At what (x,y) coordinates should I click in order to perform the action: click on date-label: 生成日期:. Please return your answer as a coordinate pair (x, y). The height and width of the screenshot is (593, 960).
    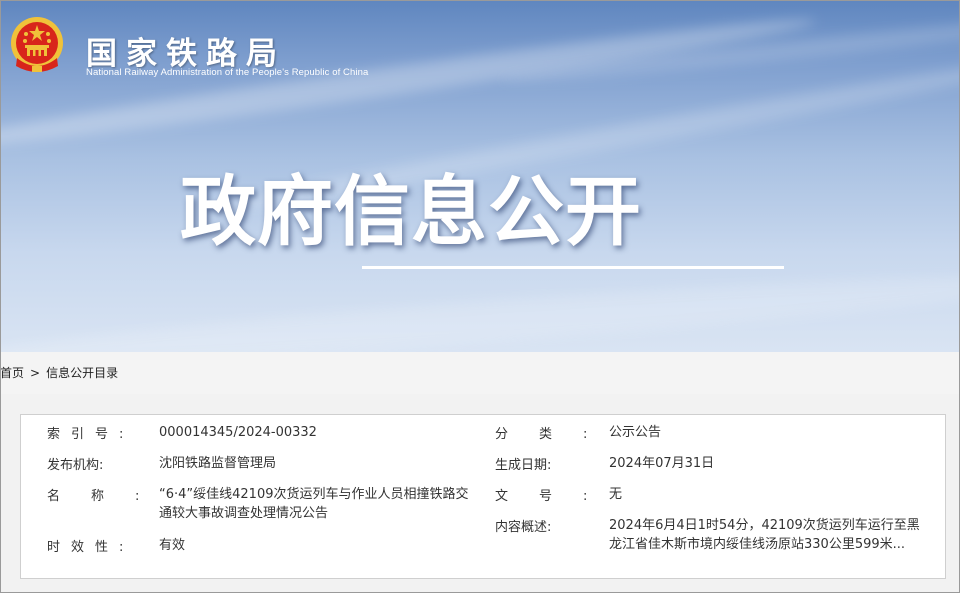
    Looking at the image, I should click on (523, 465).